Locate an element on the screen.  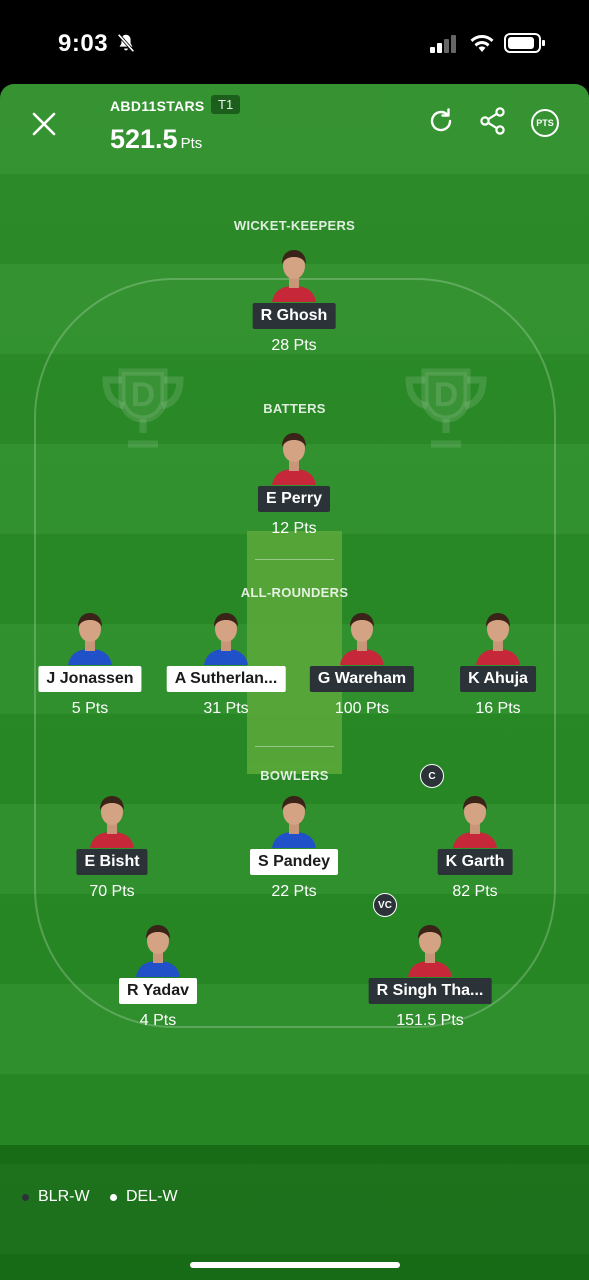
player-card: J Jonassen 5 Pts is located at coordinates (90, 669).